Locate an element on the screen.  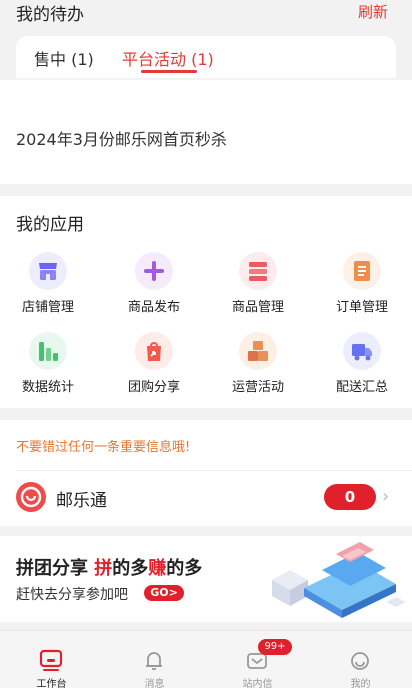
nav-label: 工作台 is located at coordinates (51, 683).